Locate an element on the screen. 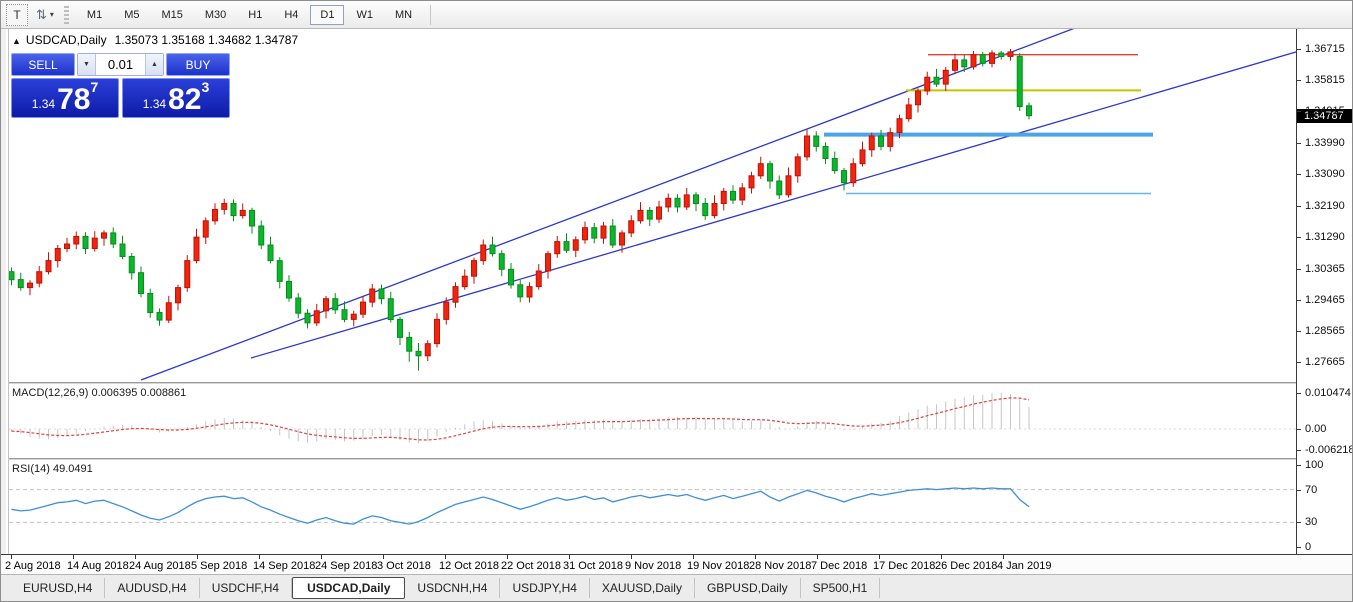 This screenshot has width=1353, height=602. arrange-windows-button: ⇅ ▾ is located at coordinates (45, 15).